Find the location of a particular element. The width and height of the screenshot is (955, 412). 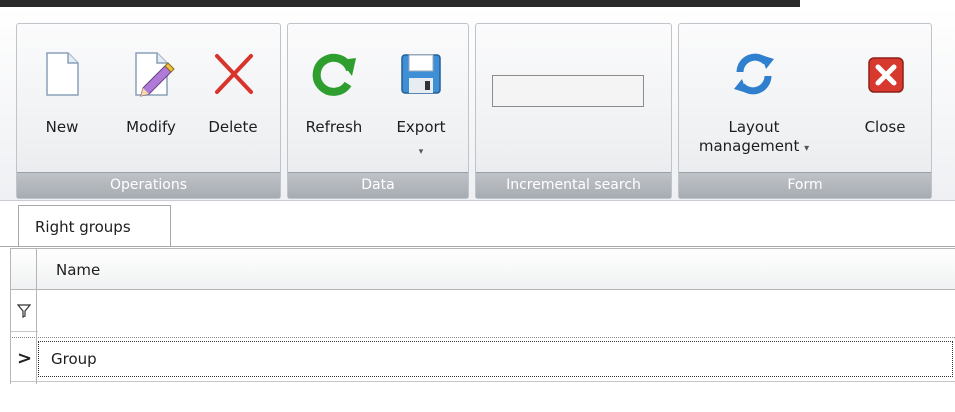

close-label: Close is located at coordinates (885, 127).